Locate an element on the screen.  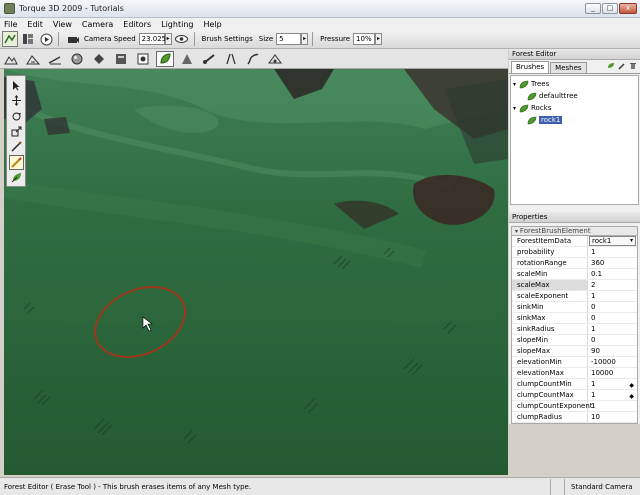
world-editor-icon is located at coordinates (10, 39).